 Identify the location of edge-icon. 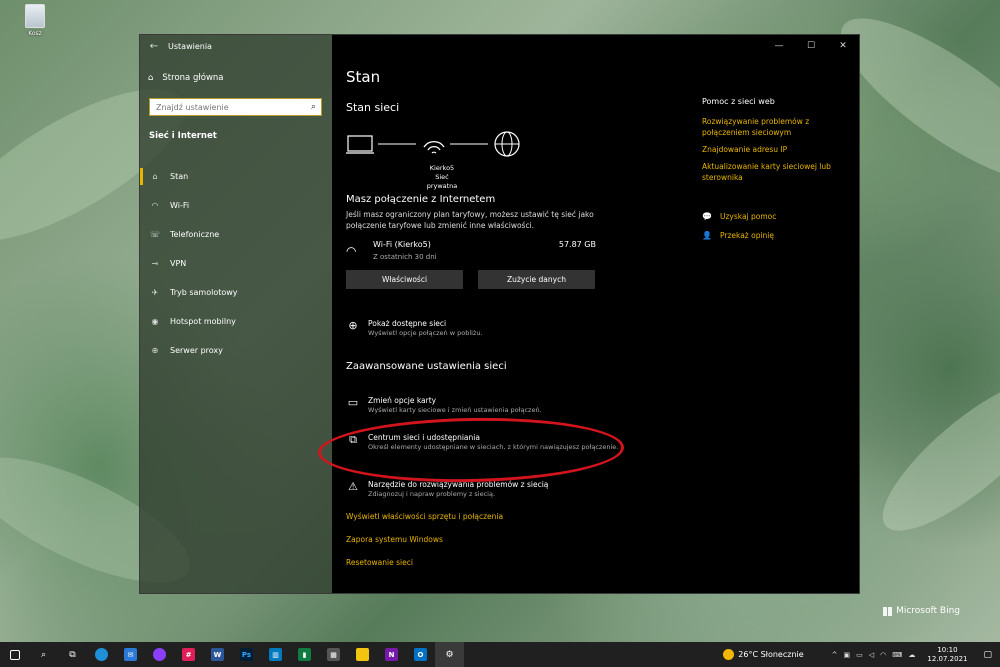
(101, 654).